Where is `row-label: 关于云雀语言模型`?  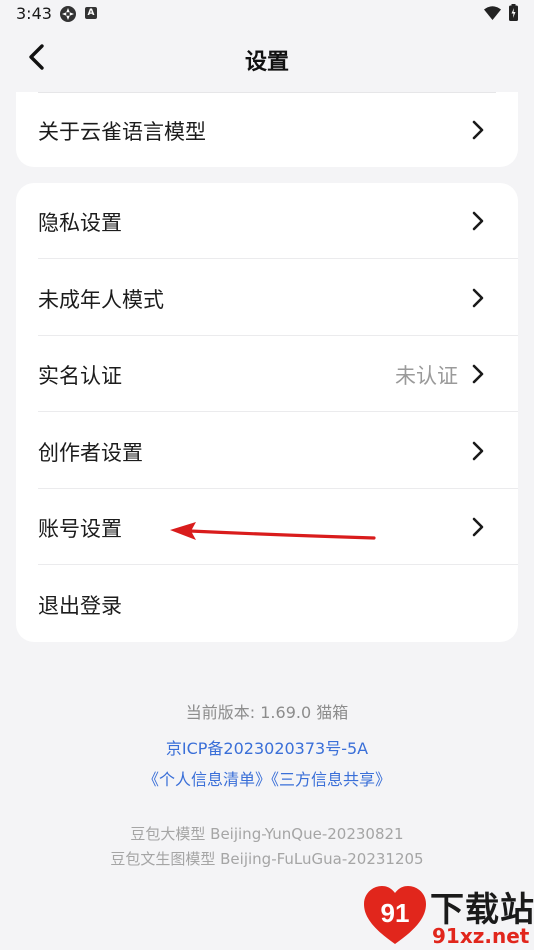
row-label: 关于云雀语言模型 is located at coordinates (122, 132).